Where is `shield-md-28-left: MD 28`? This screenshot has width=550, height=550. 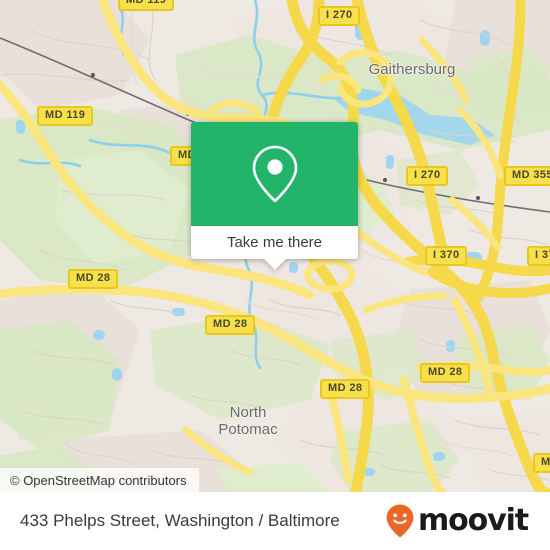 shield-md-28-left: MD 28 is located at coordinates (93, 279).